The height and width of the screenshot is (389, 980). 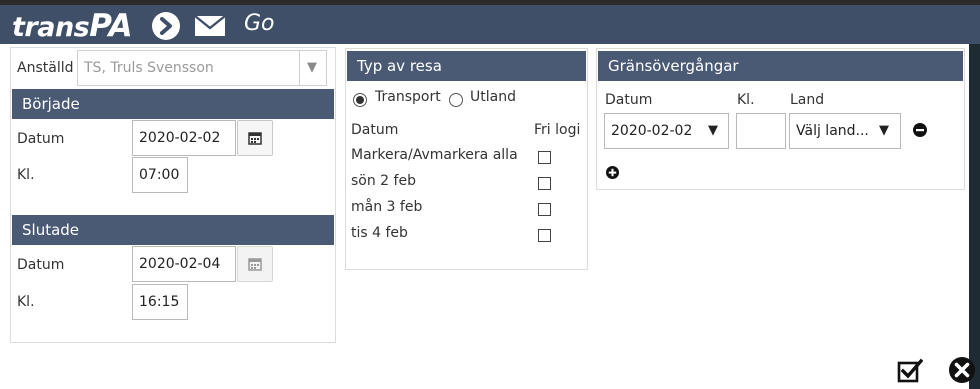 I want to click on ended-calendar-button, so click(x=255, y=264).